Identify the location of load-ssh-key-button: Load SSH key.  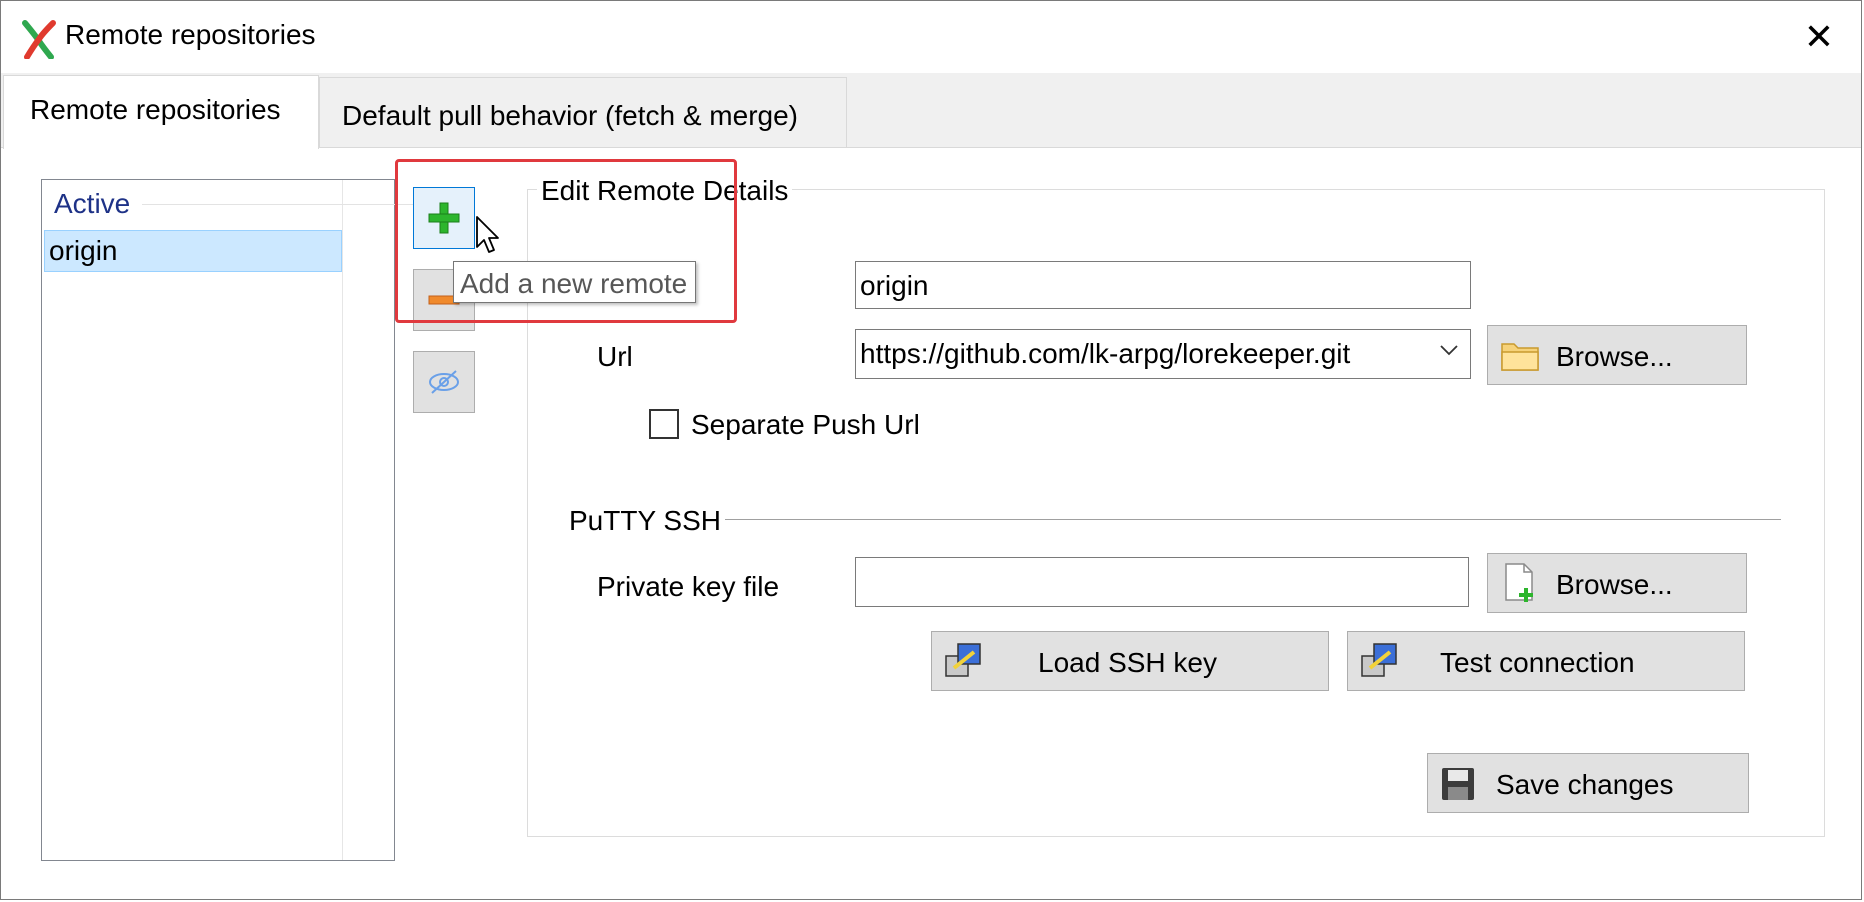
(1130, 661).